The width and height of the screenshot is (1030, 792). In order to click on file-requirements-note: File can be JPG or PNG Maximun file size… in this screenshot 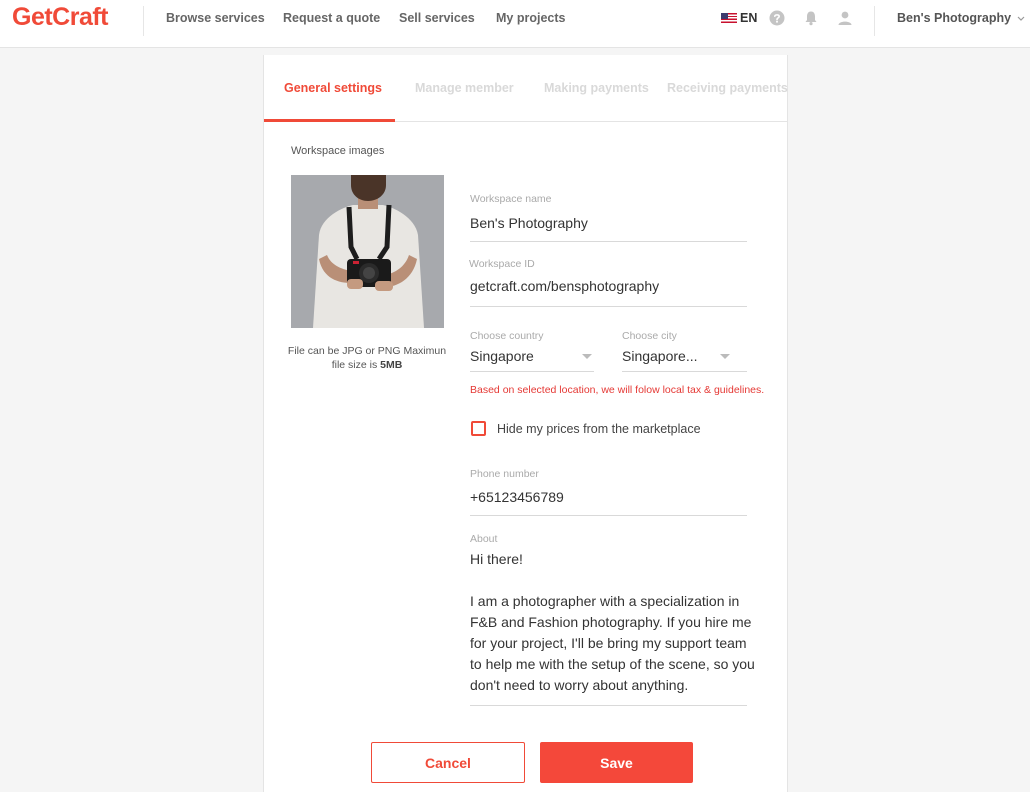, I will do `click(367, 358)`.